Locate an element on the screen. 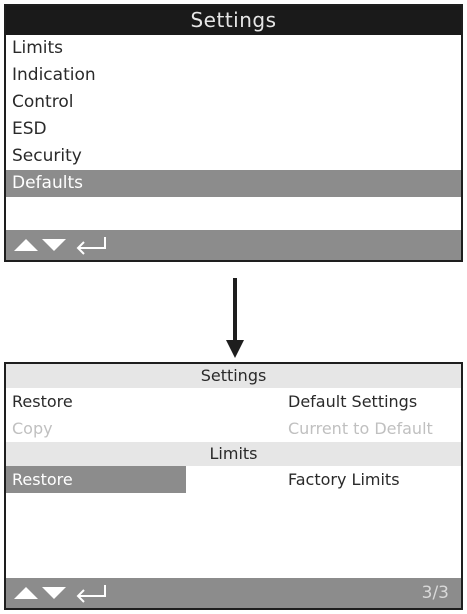 This screenshot has height=614, width=467. menu-item-limits: Limits is located at coordinates (233, 48).